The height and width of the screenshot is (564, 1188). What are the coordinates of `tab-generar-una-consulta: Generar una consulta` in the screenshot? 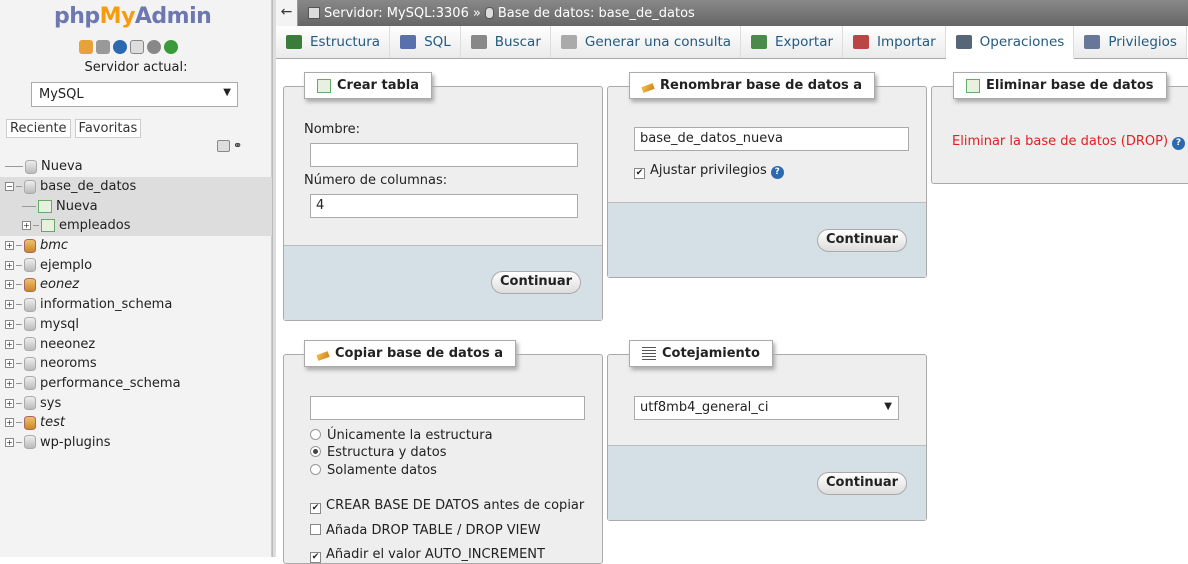 It's located at (646, 42).